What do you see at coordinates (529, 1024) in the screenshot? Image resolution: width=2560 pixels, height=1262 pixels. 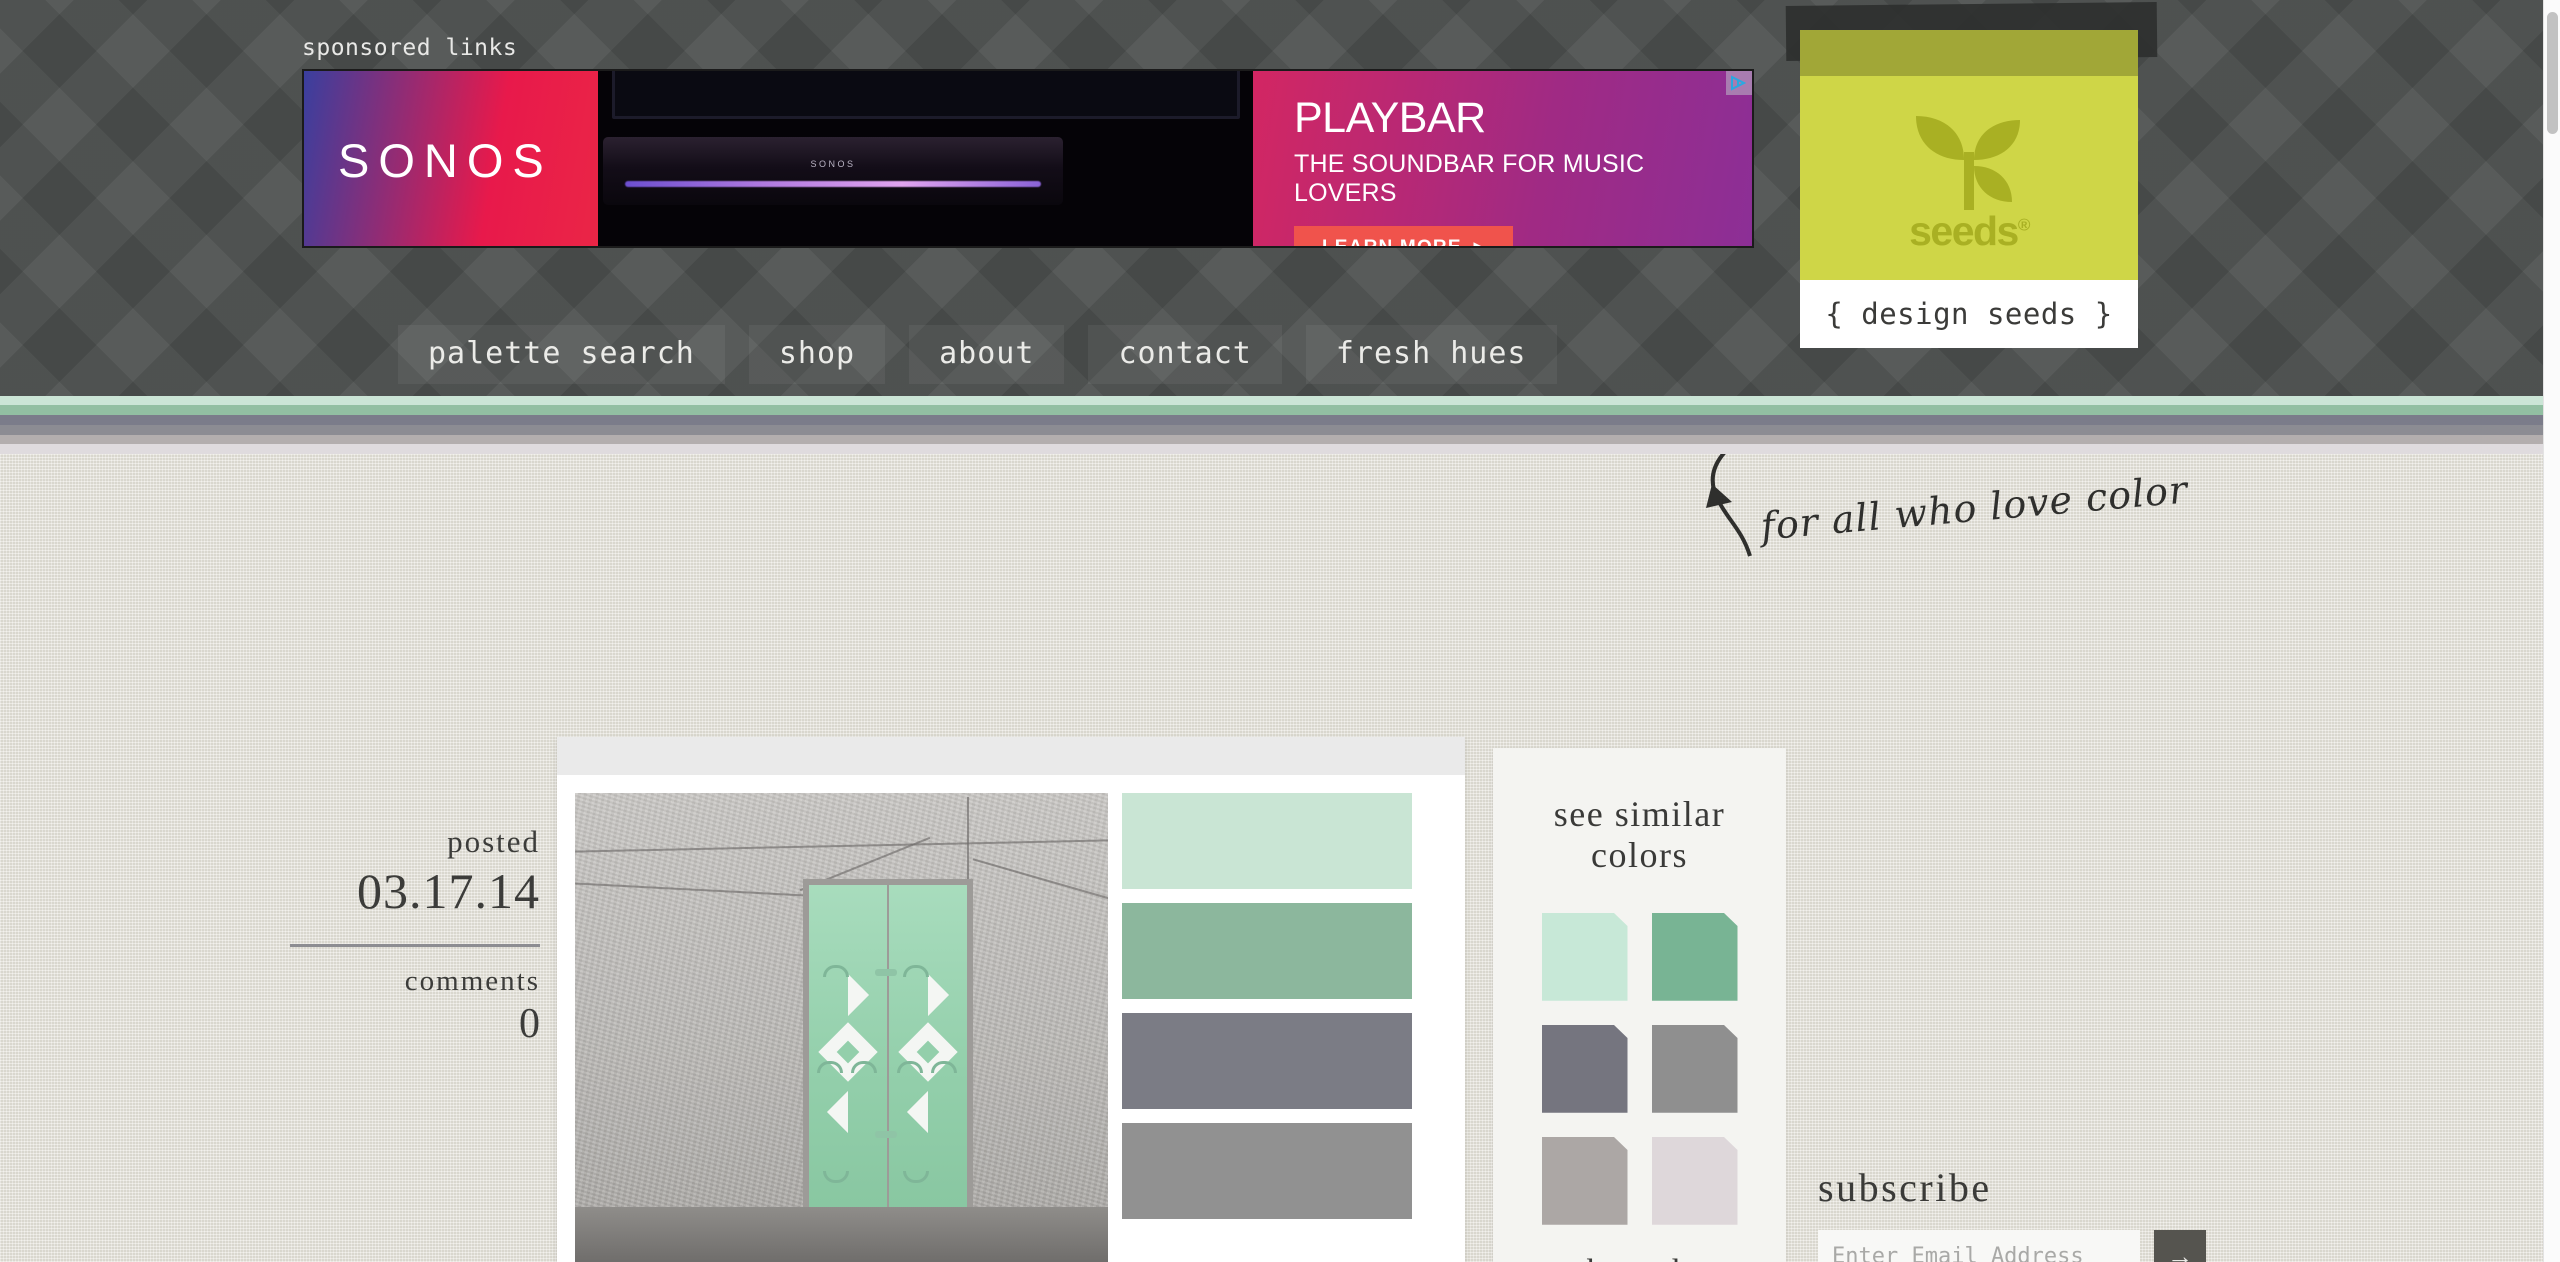 I see `comments-count: 0` at bounding box center [529, 1024].